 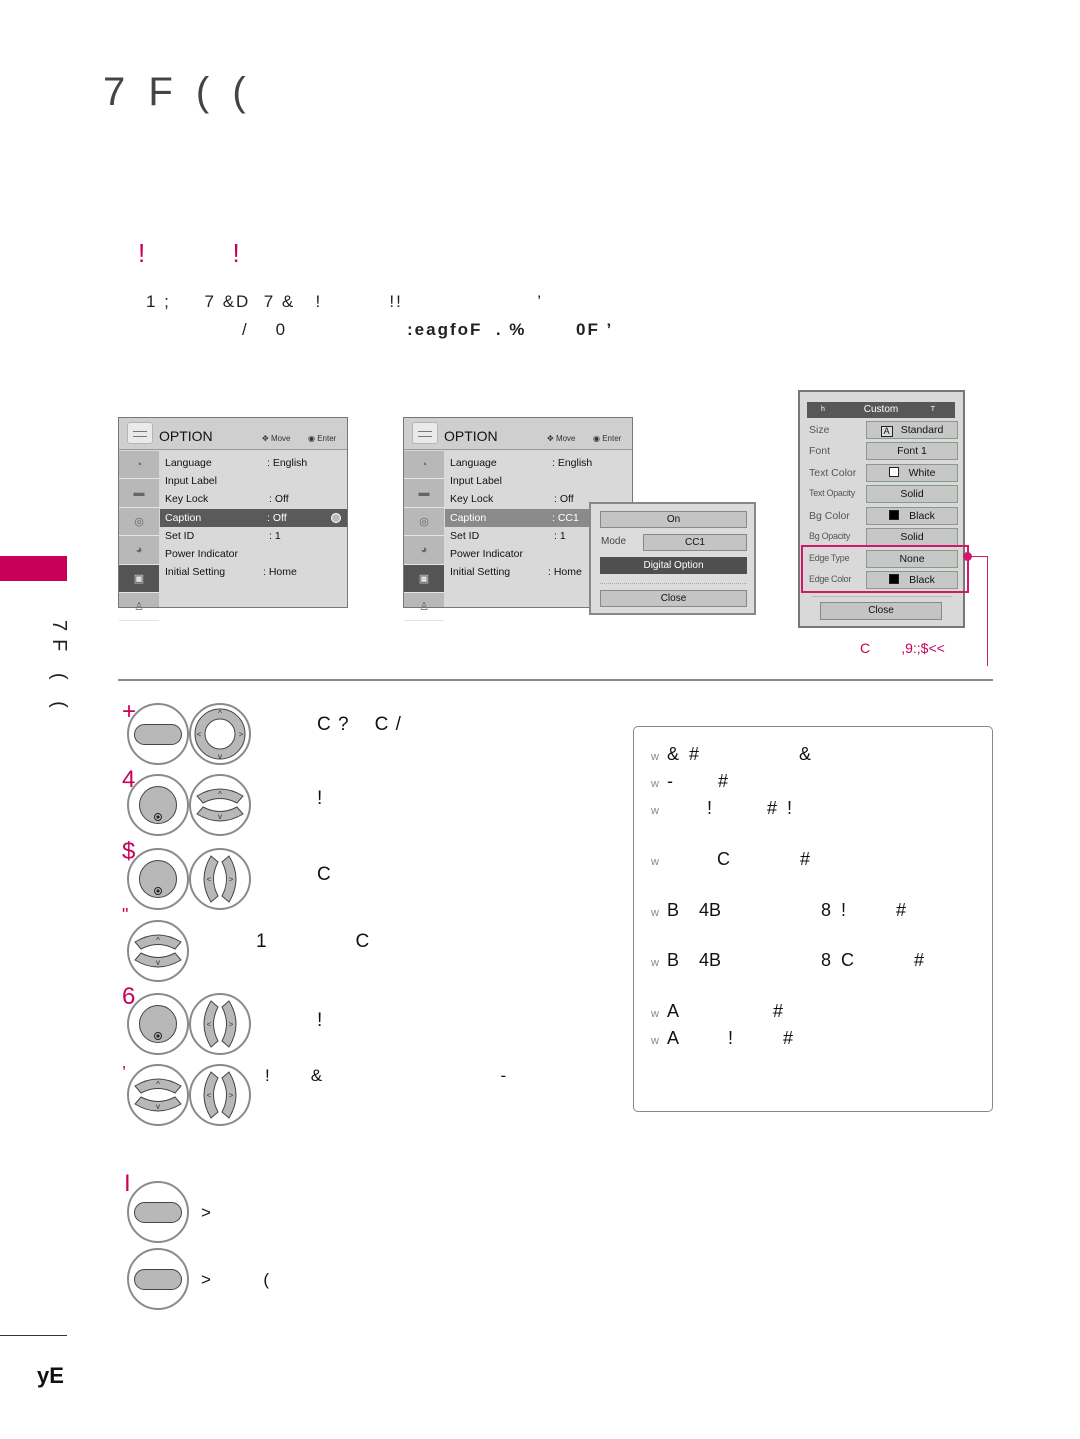 I want to click on dpad-icon: ^ v < >, so click(x=220, y=734).